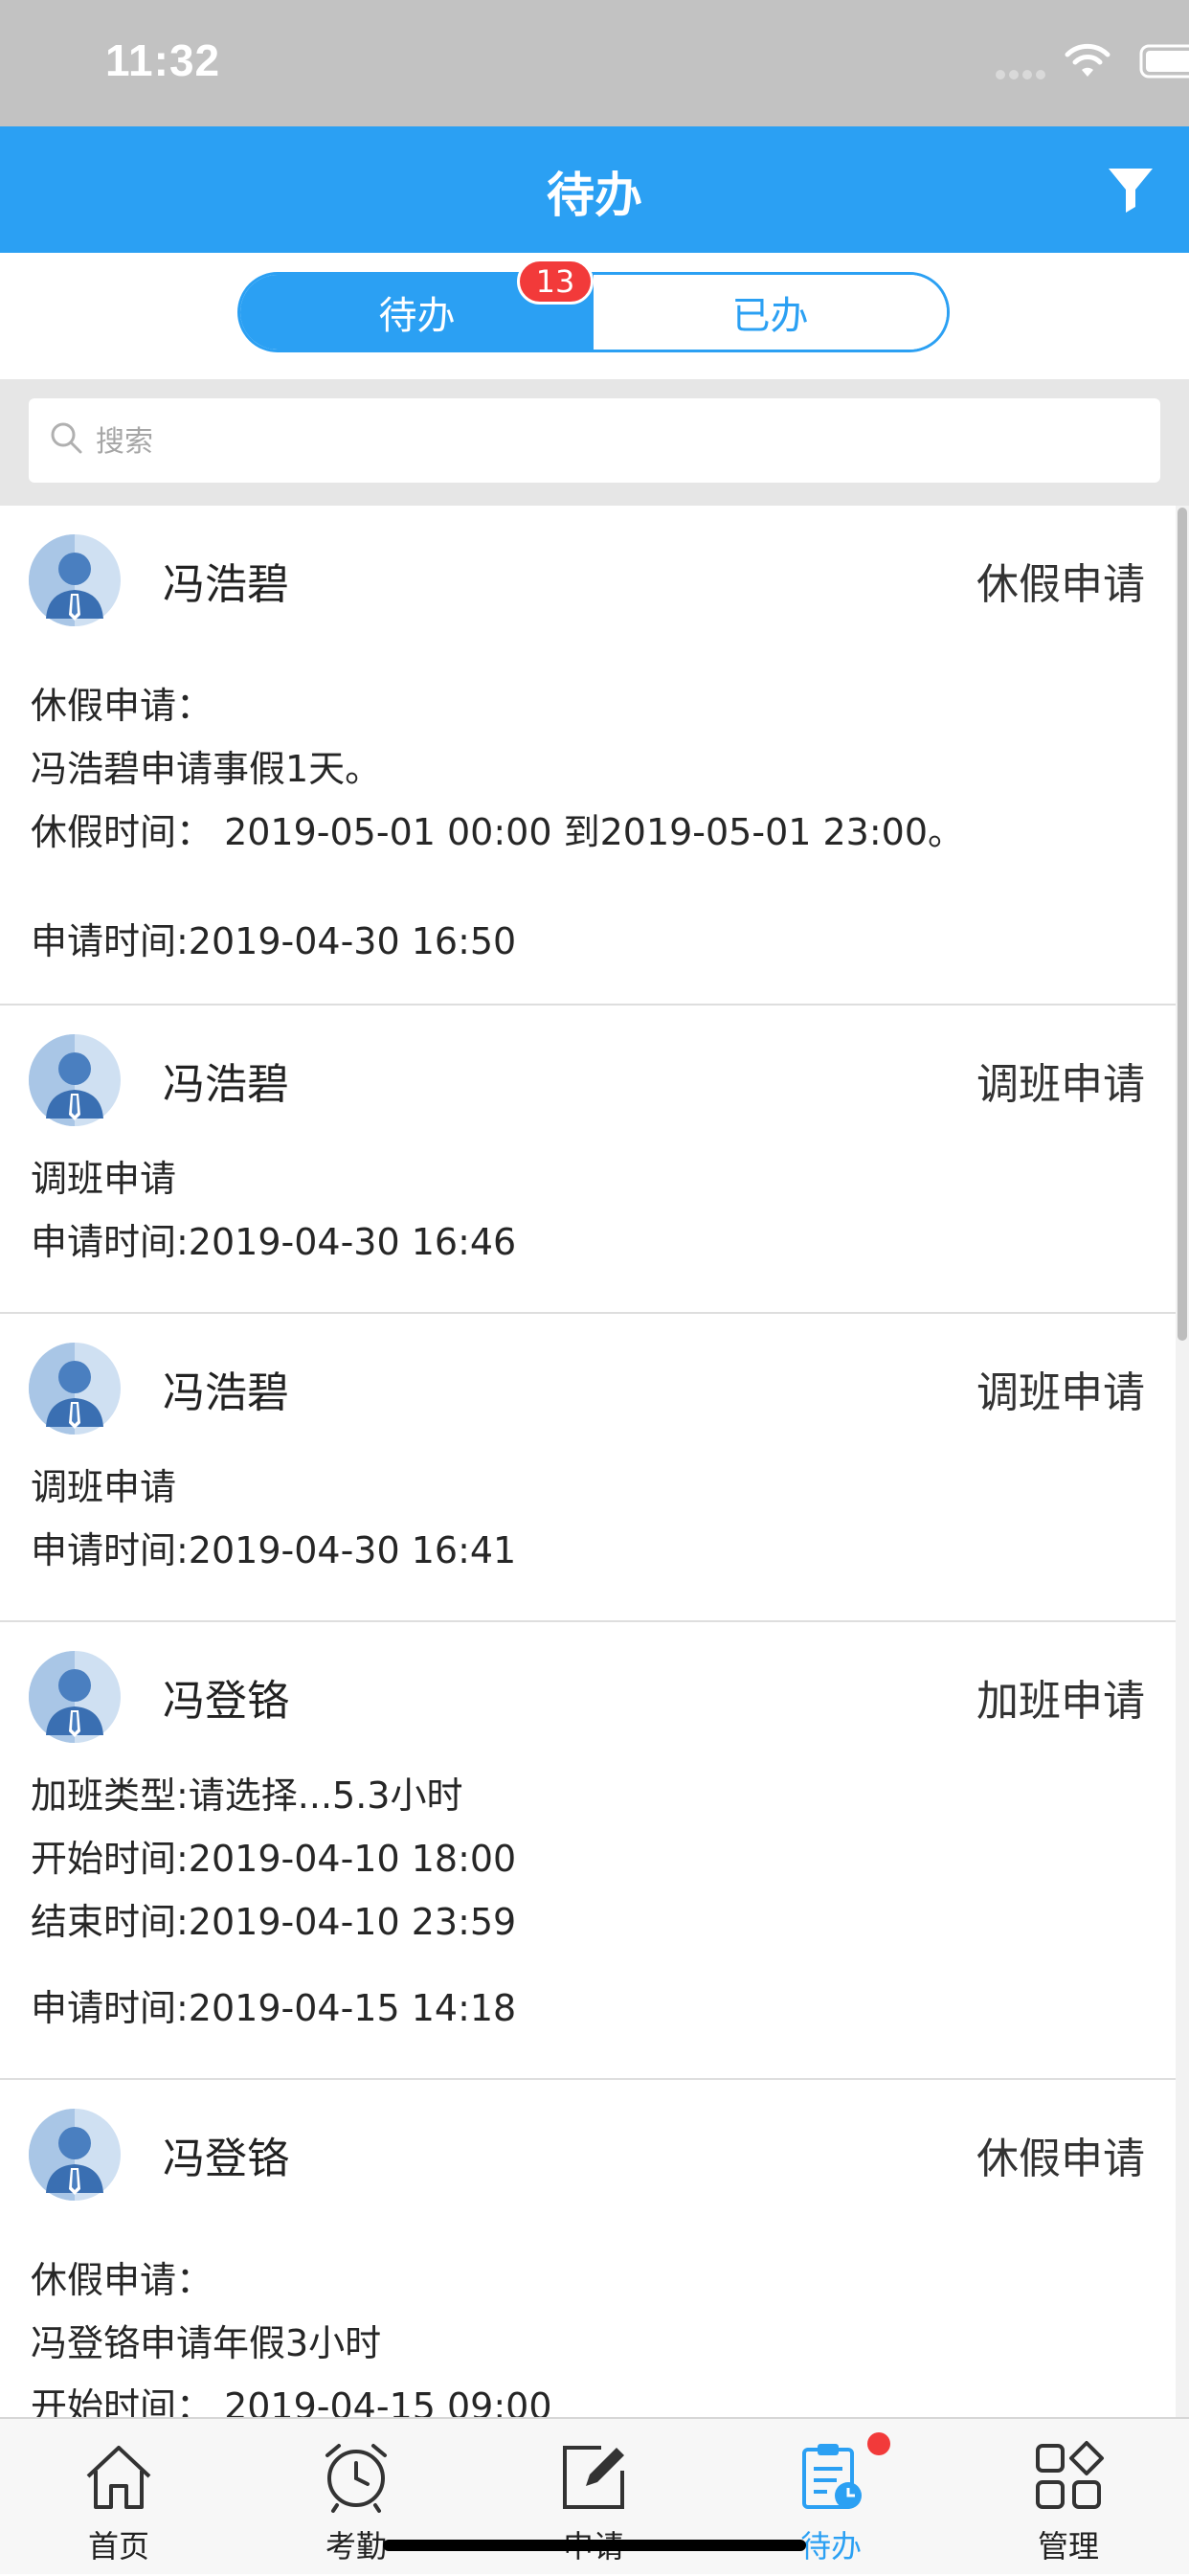 This screenshot has height=2576, width=1189. I want to click on tab-home: 首页, so click(118, 2497).